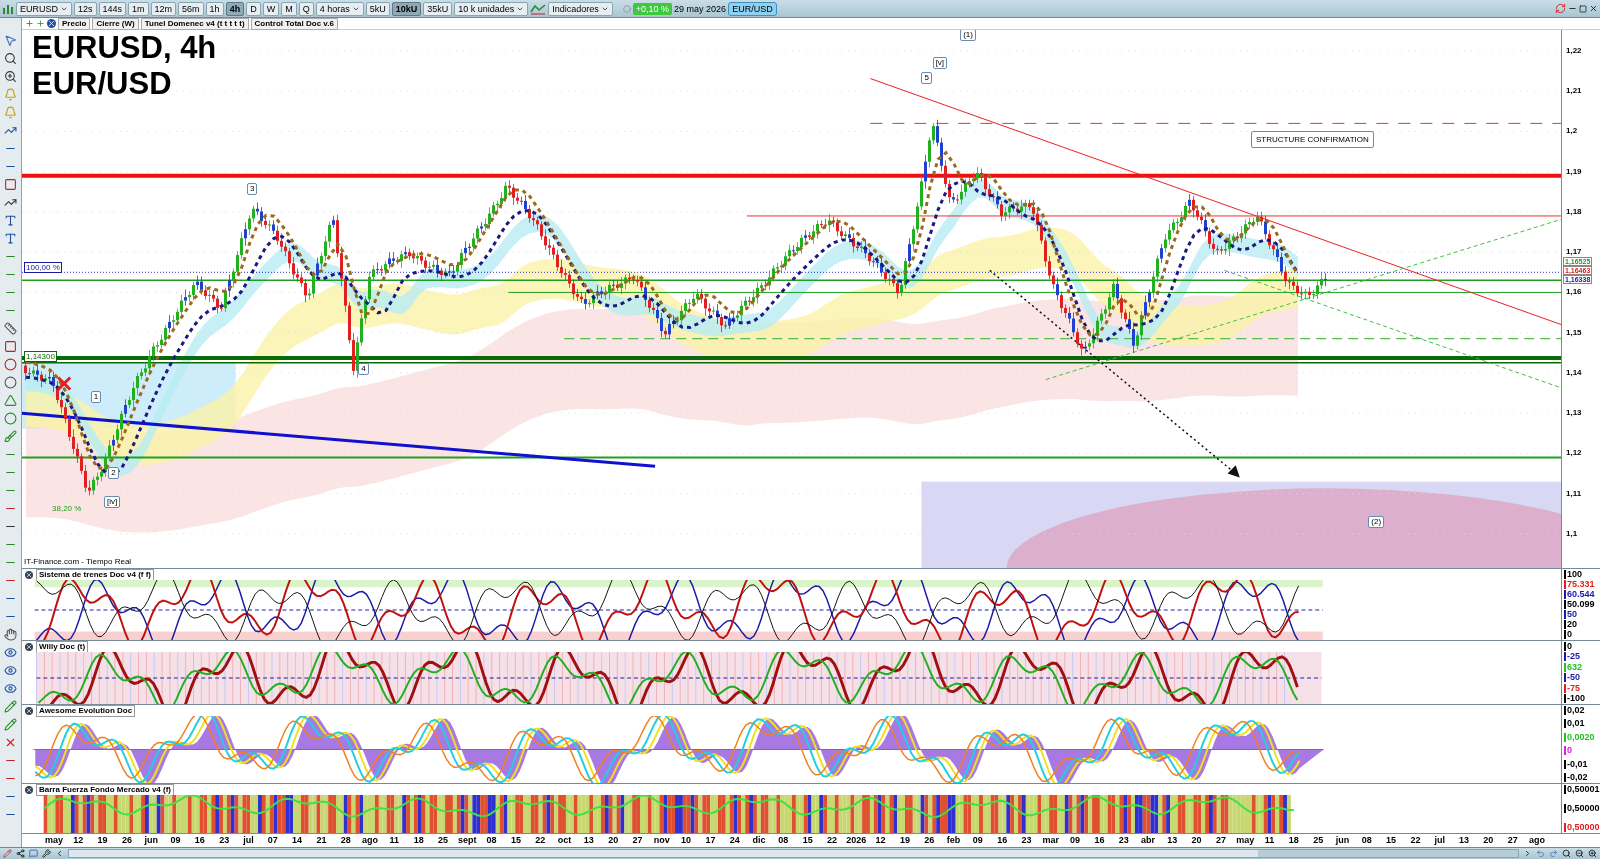  What do you see at coordinates (491, 8) in the screenshot?
I see `dropdown: 10 k unidades` at bounding box center [491, 8].